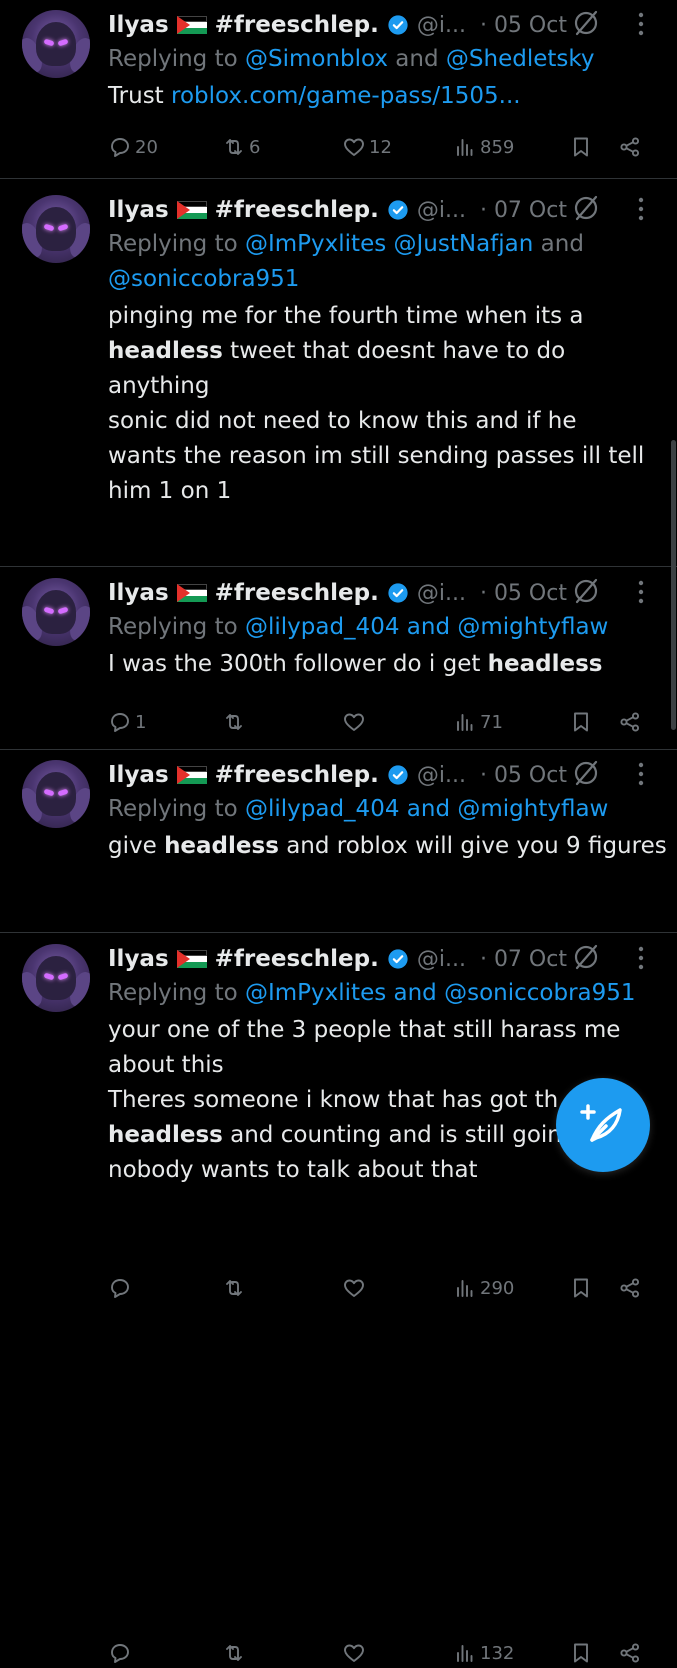 The width and height of the screenshot is (677, 1668). I want to click on views-button: 290, so click(483, 1288).